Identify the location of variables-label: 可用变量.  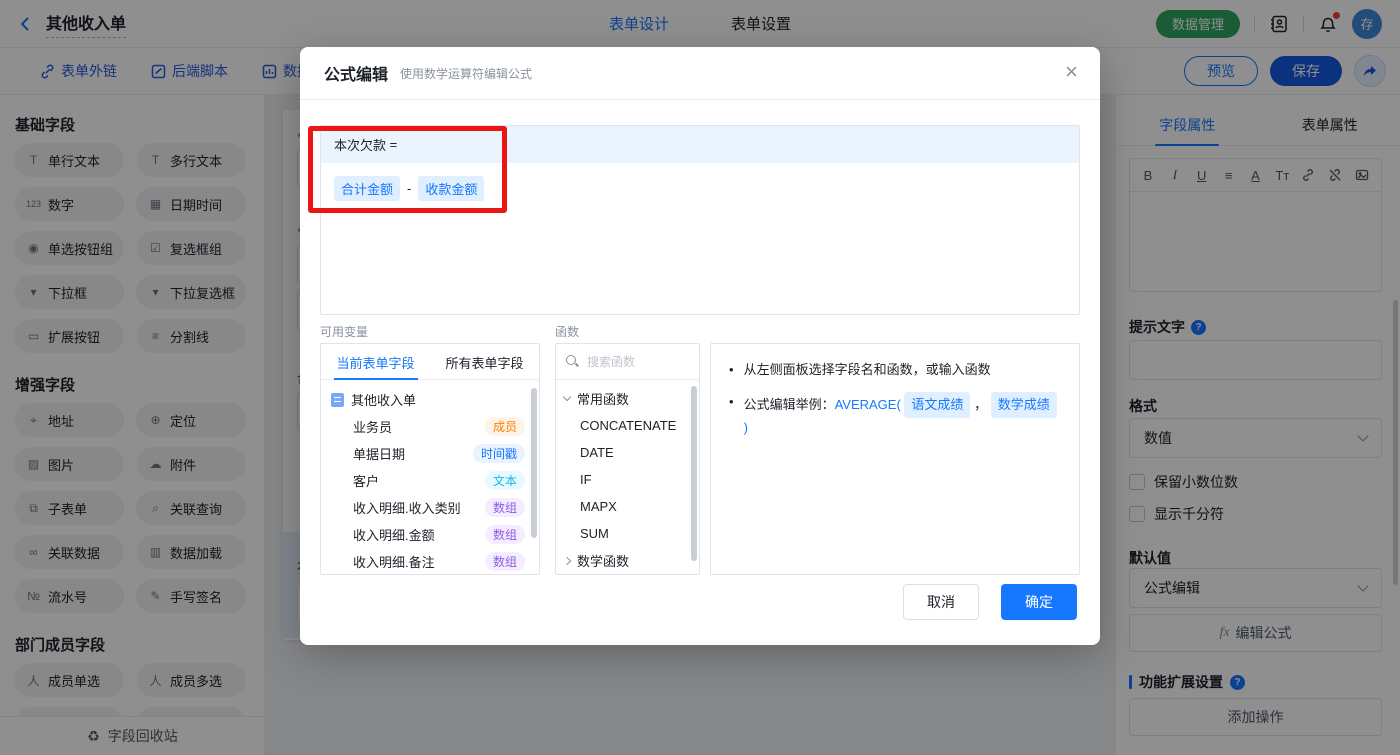
(344, 332).